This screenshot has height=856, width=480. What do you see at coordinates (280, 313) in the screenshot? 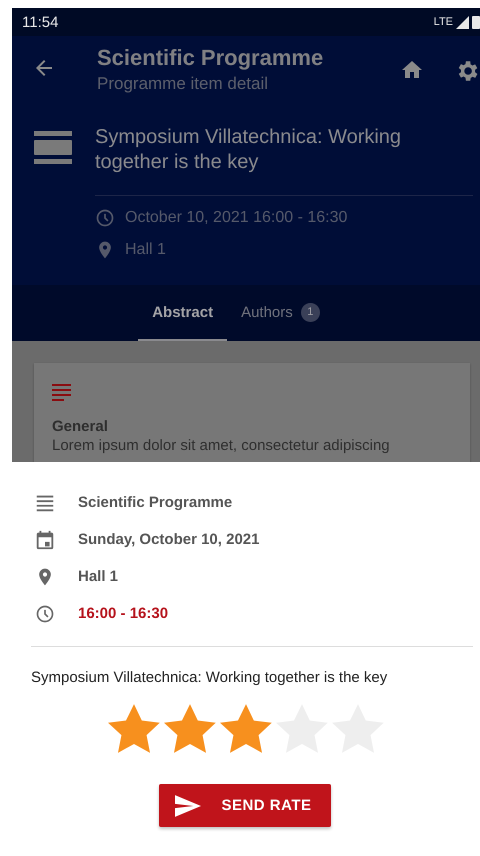
I see `tab: Authors 1` at bounding box center [280, 313].